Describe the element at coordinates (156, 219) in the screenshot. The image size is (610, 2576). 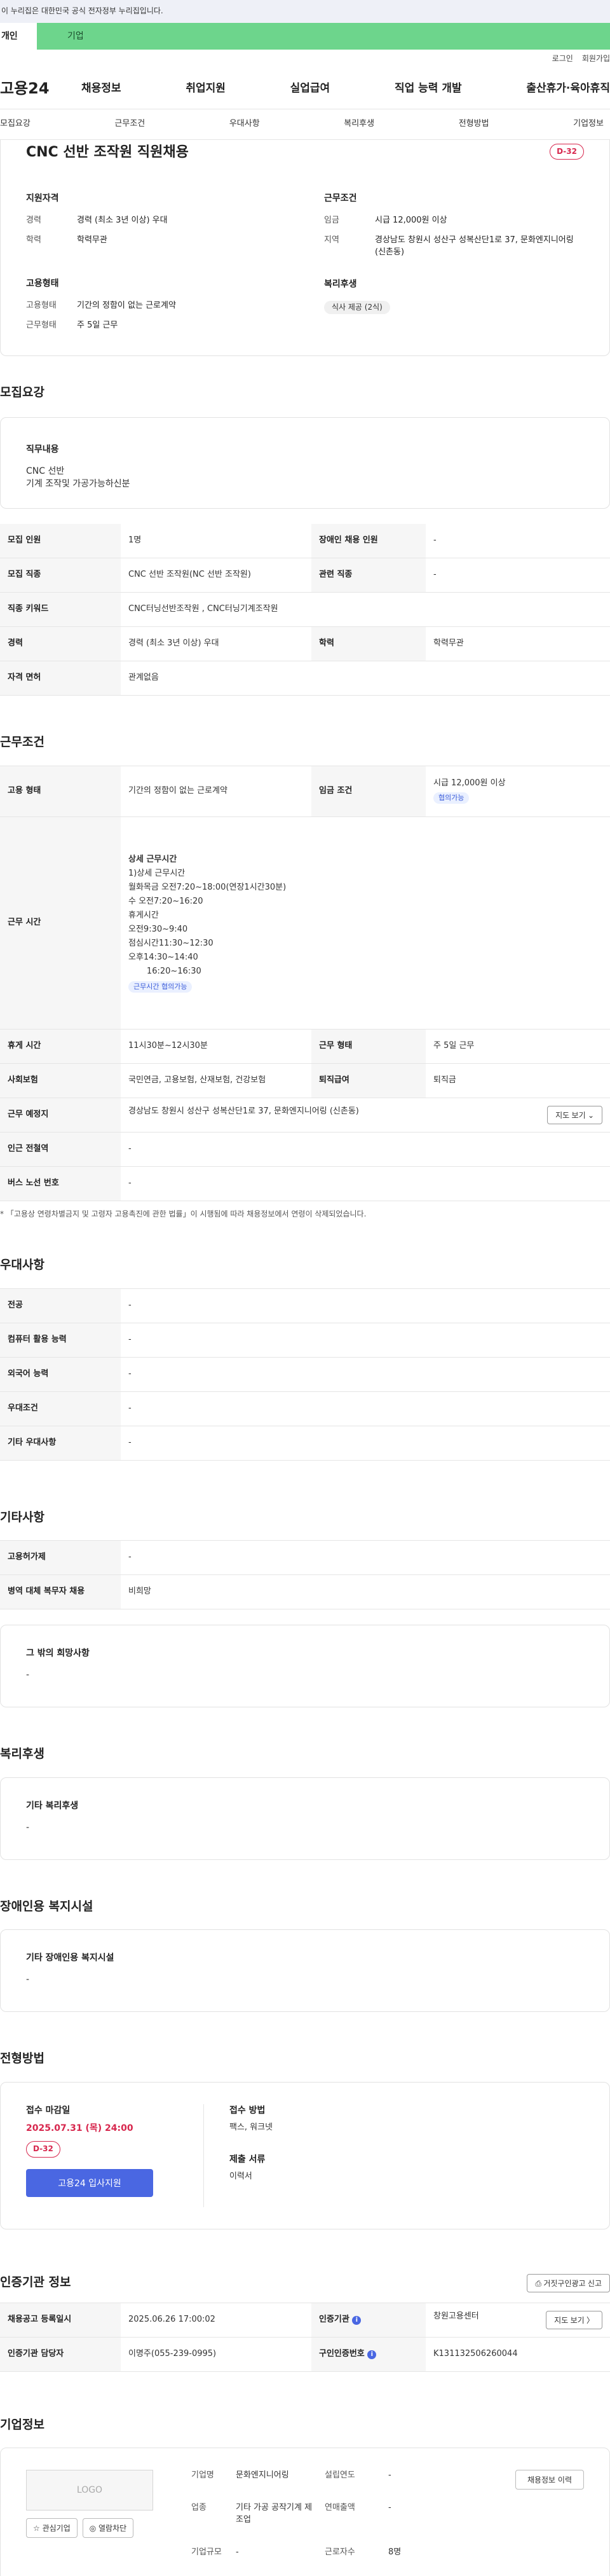
I see `qual-block: 지원자격 경력 경력 (최소 3년 이상) 우대 학력 학력무관` at that location.